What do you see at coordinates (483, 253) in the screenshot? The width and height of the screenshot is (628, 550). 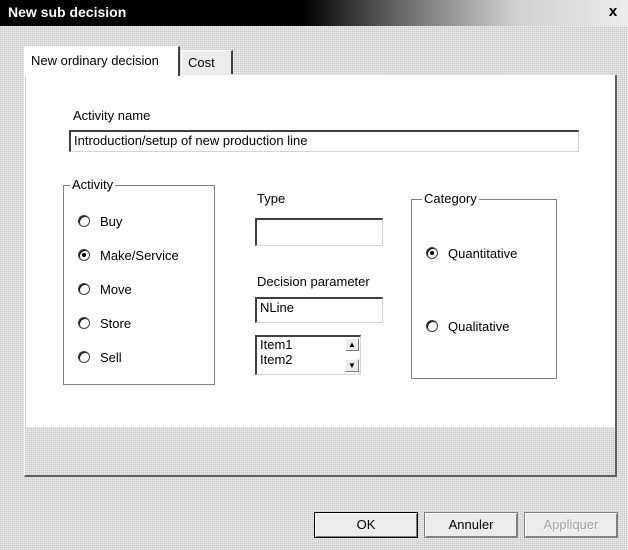 I see `radio-quantitative-label: Quantitative` at bounding box center [483, 253].